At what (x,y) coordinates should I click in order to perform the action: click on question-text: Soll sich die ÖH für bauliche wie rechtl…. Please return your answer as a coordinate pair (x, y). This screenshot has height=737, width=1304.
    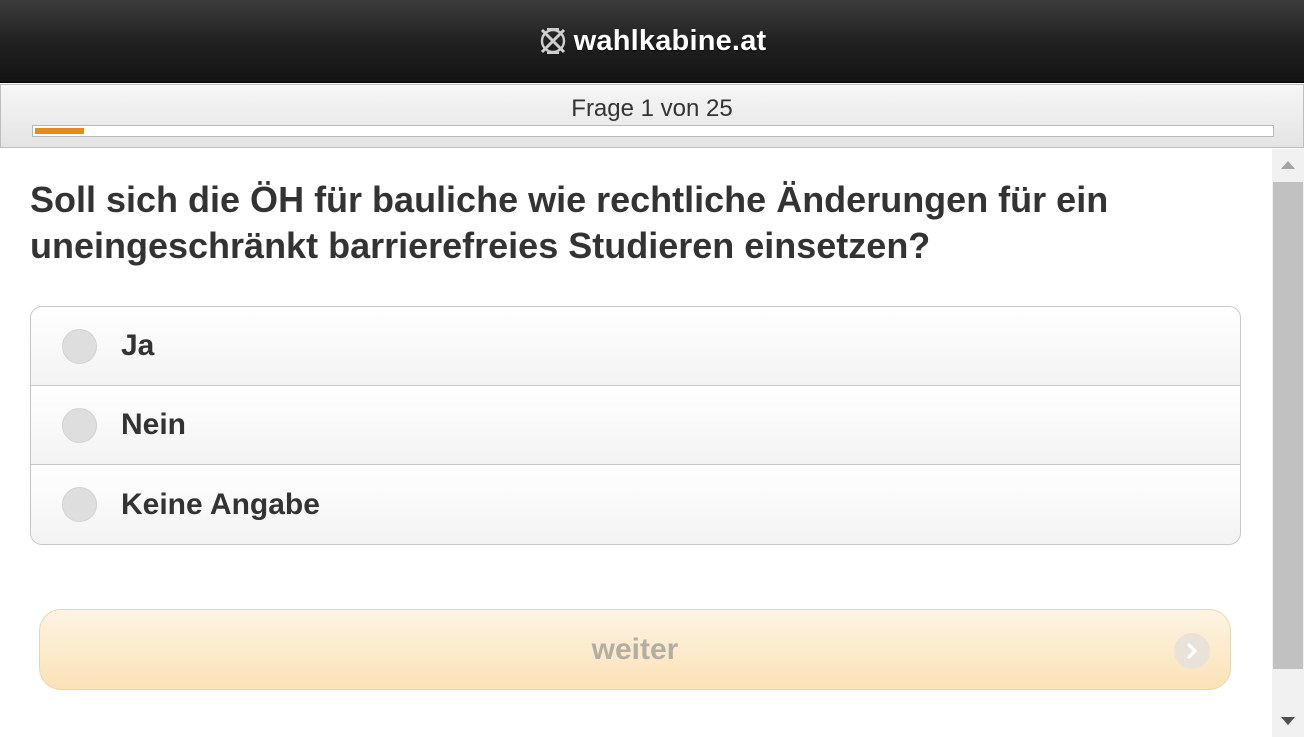
    Looking at the image, I should click on (569, 222).